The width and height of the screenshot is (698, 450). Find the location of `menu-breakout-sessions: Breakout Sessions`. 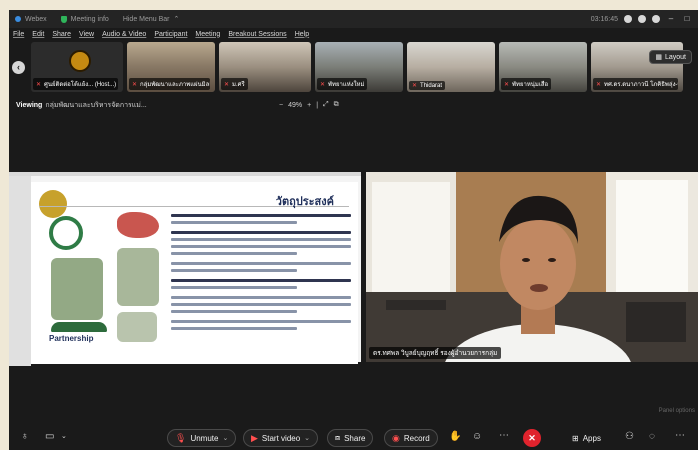

menu-breakout-sessions: Breakout Sessions is located at coordinates (257, 34).